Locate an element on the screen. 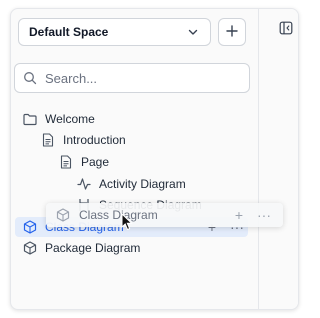 This screenshot has width=320, height=318. tree-item-label: Welcome is located at coordinates (70, 119).